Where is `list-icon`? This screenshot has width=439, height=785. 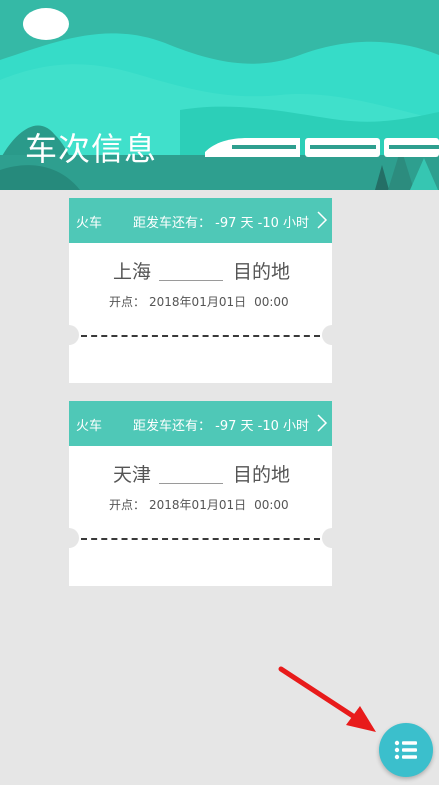 list-icon is located at coordinates (405, 750).